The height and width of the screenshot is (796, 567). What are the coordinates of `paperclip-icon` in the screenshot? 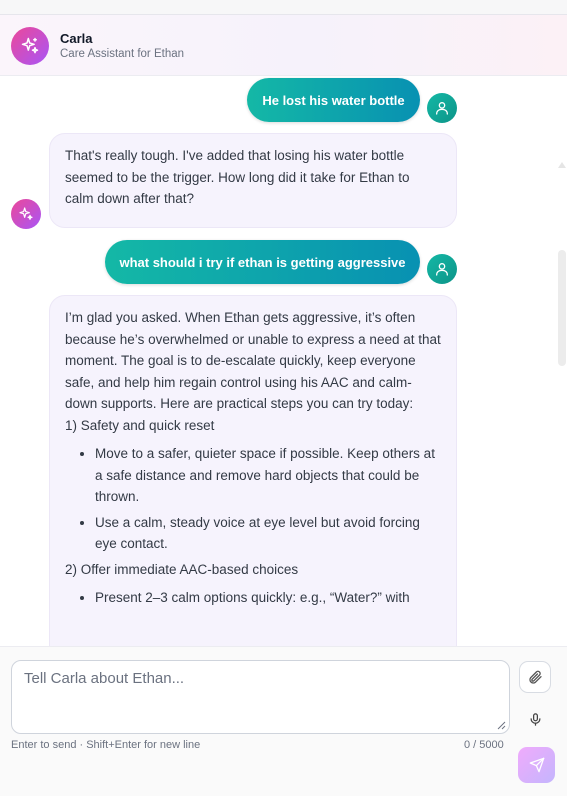 It's located at (535, 677).